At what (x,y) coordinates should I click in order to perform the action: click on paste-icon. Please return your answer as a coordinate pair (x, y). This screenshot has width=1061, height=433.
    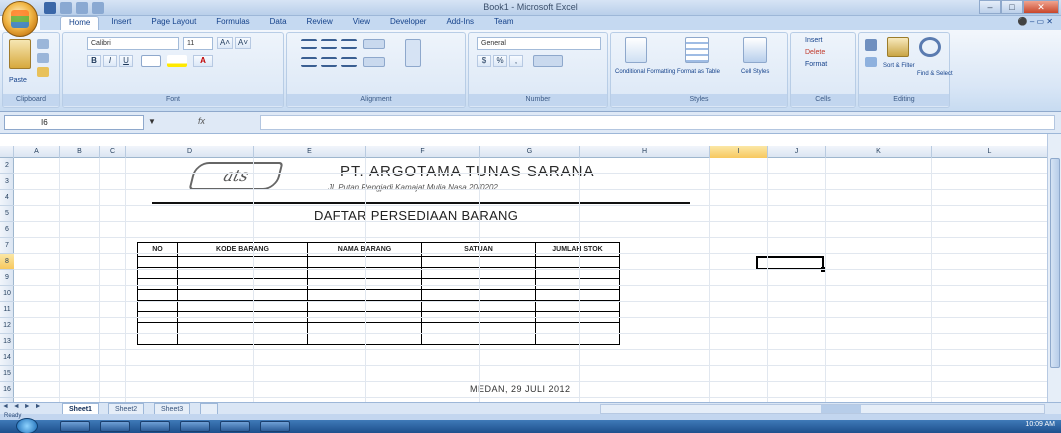
    Looking at the image, I should click on (20, 54).